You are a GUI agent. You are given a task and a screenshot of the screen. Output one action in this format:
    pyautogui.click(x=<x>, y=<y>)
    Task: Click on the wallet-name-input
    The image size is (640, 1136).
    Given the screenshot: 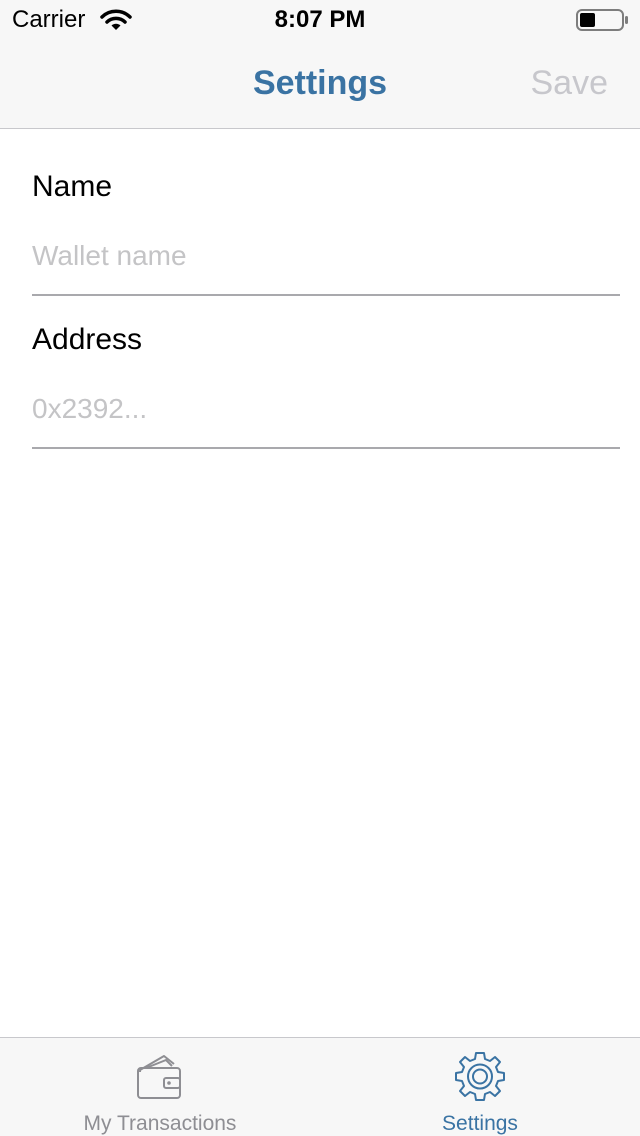 What is the action you would take?
    pyautogui.click(x=326, y=256)
    